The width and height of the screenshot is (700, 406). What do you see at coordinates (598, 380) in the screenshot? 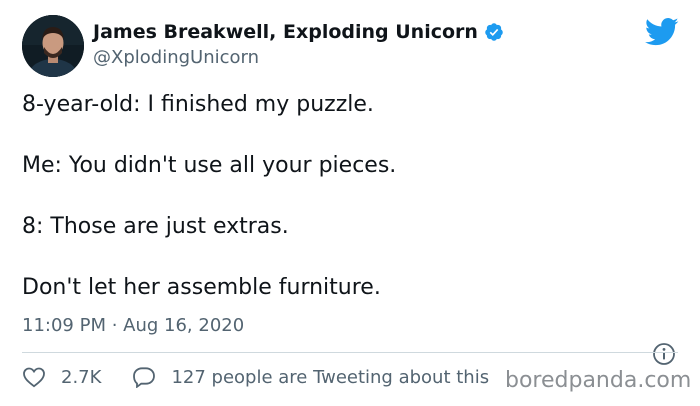
I see `watermark: boredpanda.com` at bounding box center [598, 380].